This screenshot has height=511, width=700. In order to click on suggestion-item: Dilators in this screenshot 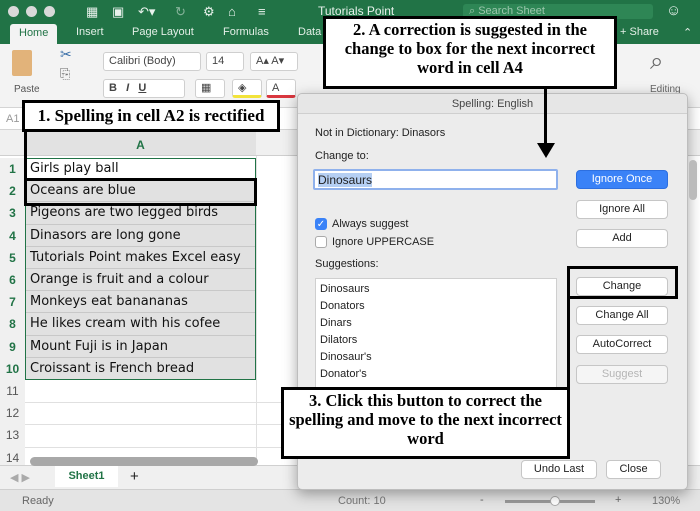, I will do `click(436, 340)`.